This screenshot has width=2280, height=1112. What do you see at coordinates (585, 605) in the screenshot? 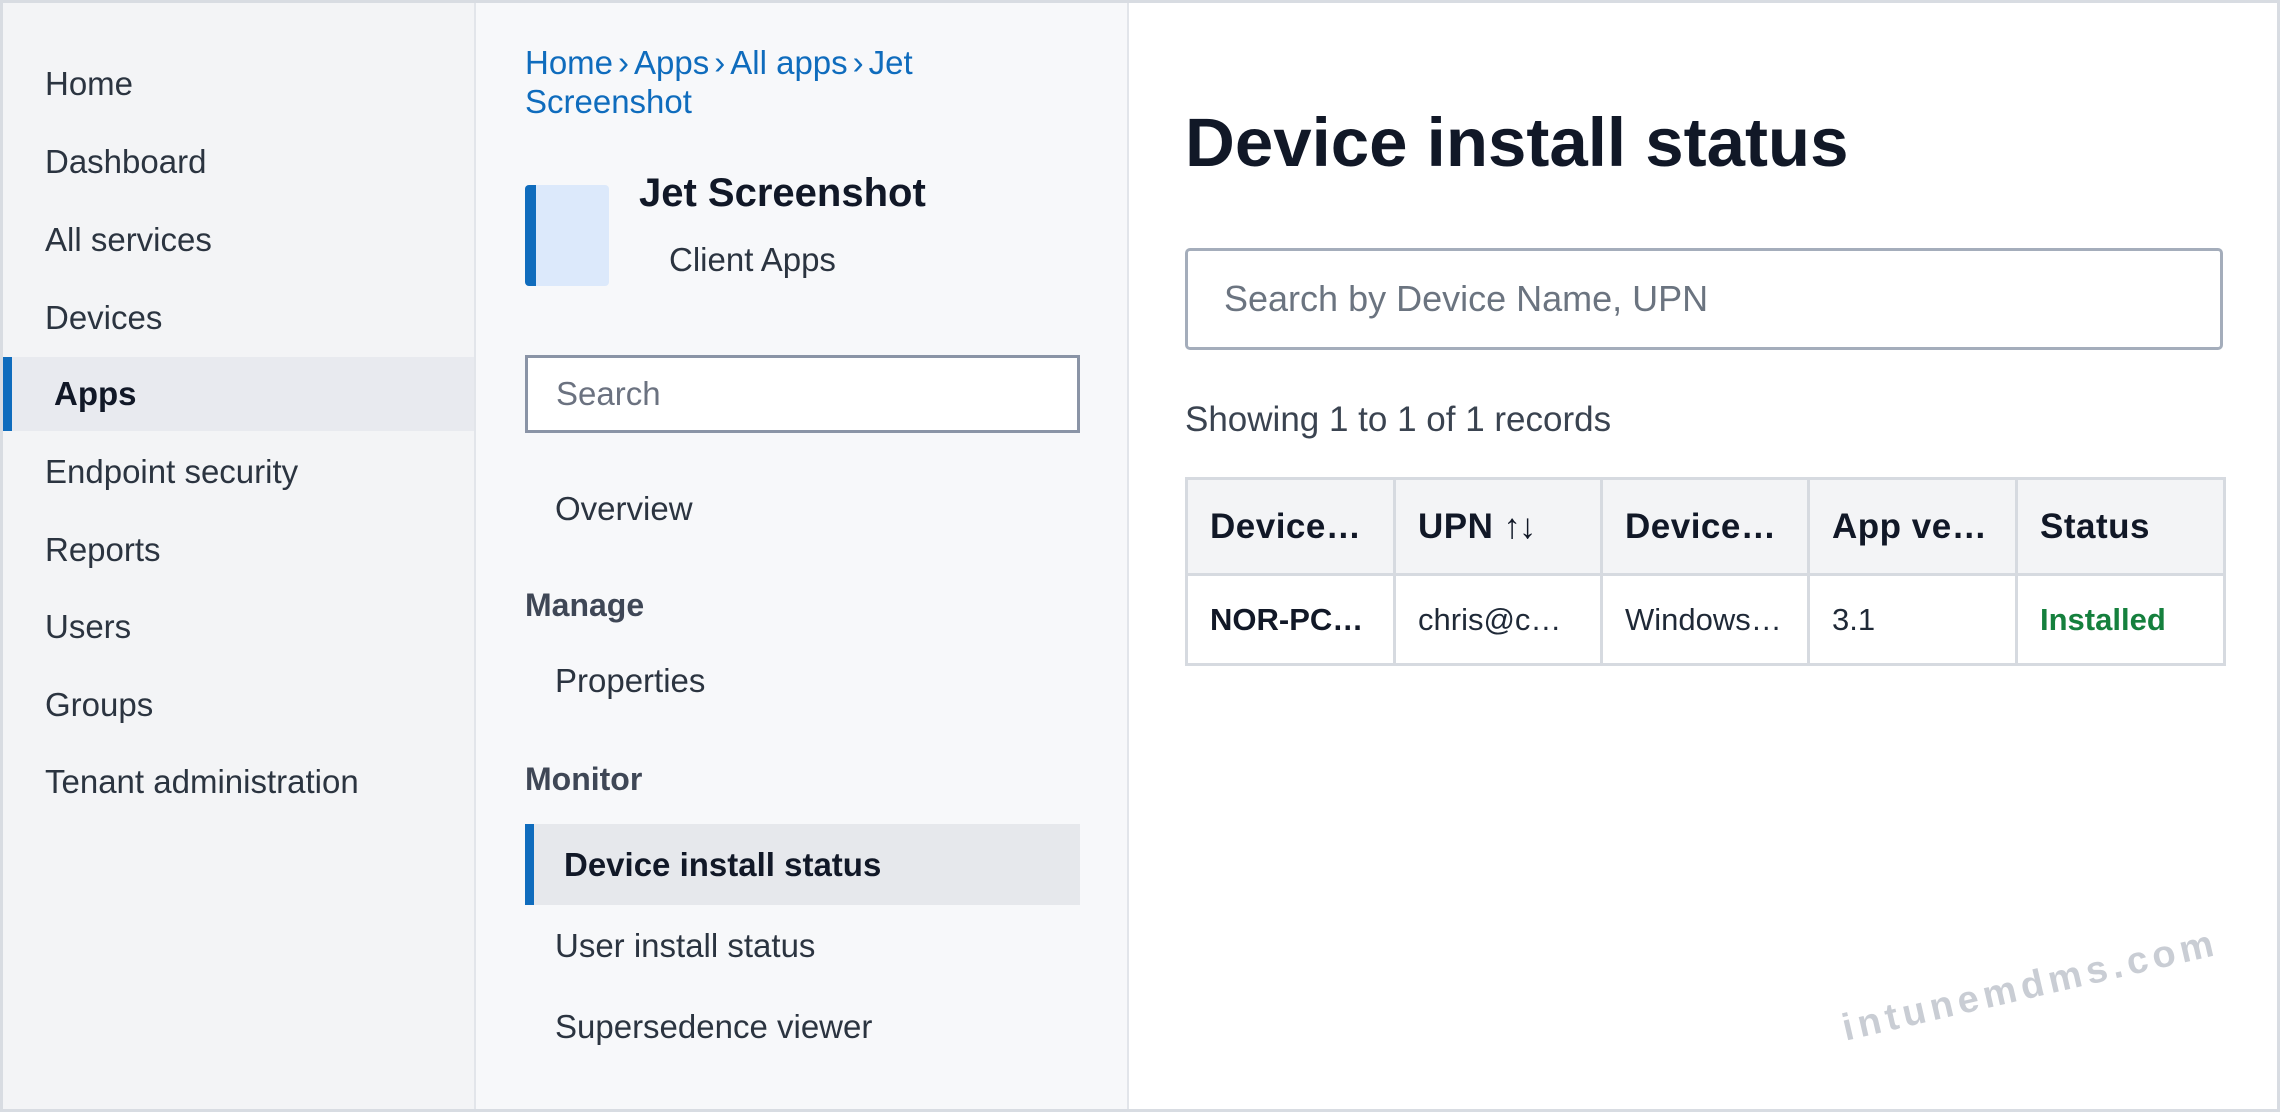
I see `section-heading-manage: Manage` at bounding box center [585, 605].